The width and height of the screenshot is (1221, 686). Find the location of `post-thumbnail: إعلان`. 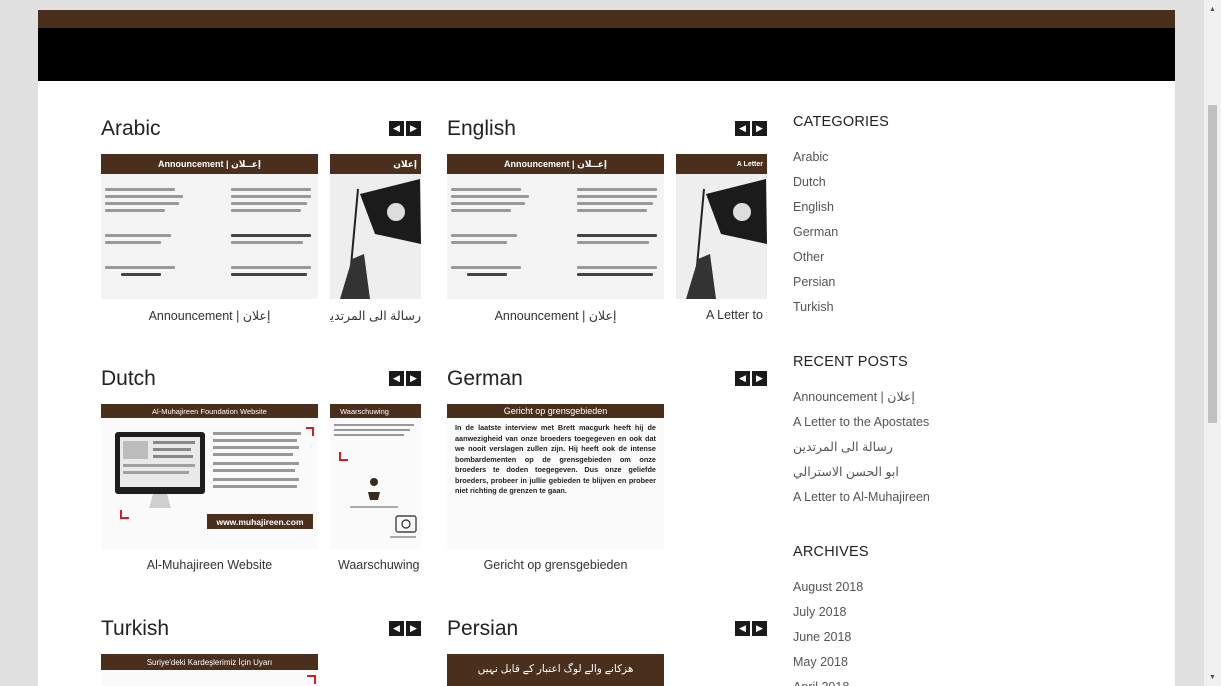

post-thumbnail: إعلان is located at coordinates (375, 226).